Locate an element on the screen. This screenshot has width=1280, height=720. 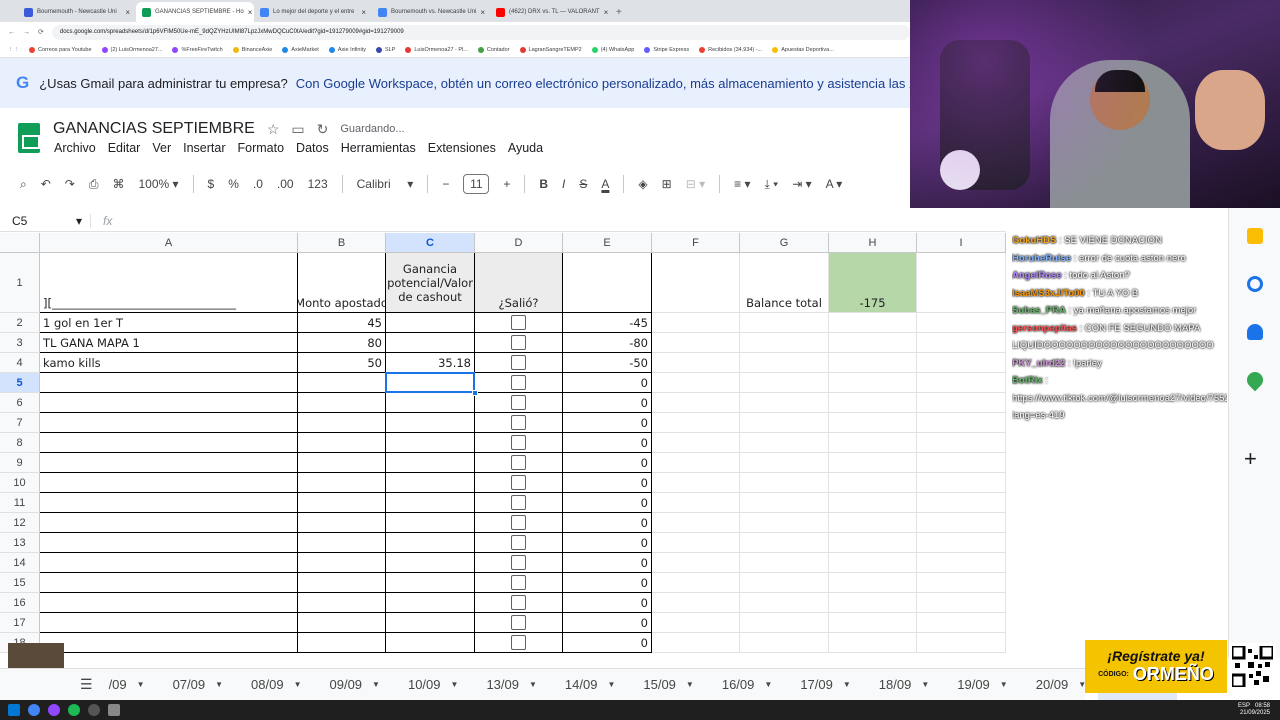
app-icon is located at coordinates (114, 710).